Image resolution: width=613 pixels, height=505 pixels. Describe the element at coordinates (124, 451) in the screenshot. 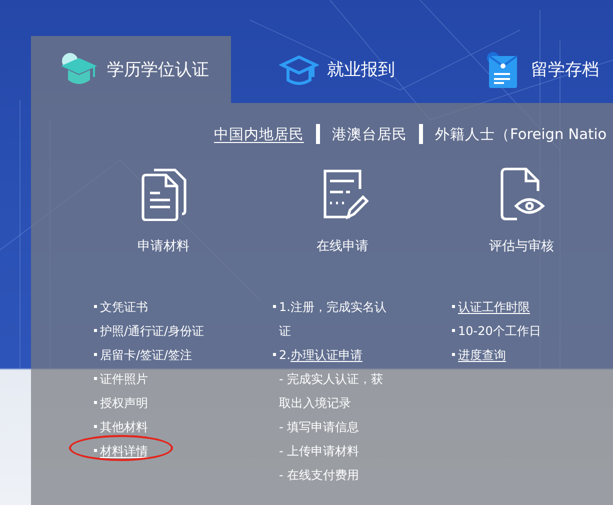

I see `list-link: 材料详情` at that location.